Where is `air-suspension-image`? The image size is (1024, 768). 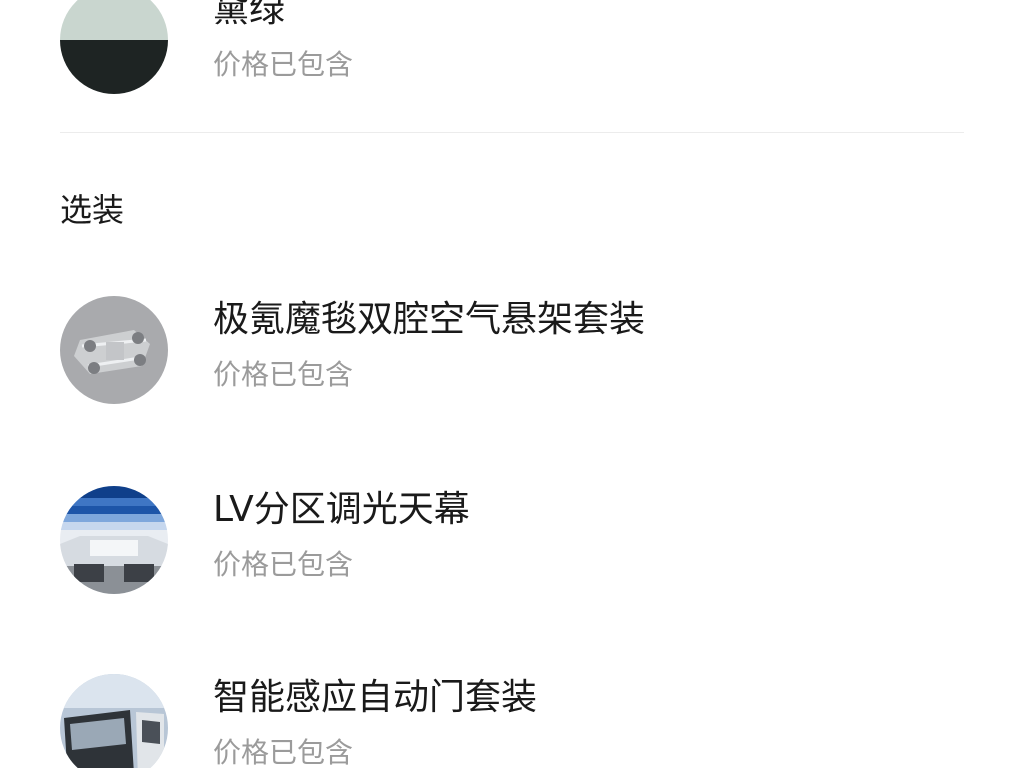
air-suspension-image is located at coordinates (114, 350).